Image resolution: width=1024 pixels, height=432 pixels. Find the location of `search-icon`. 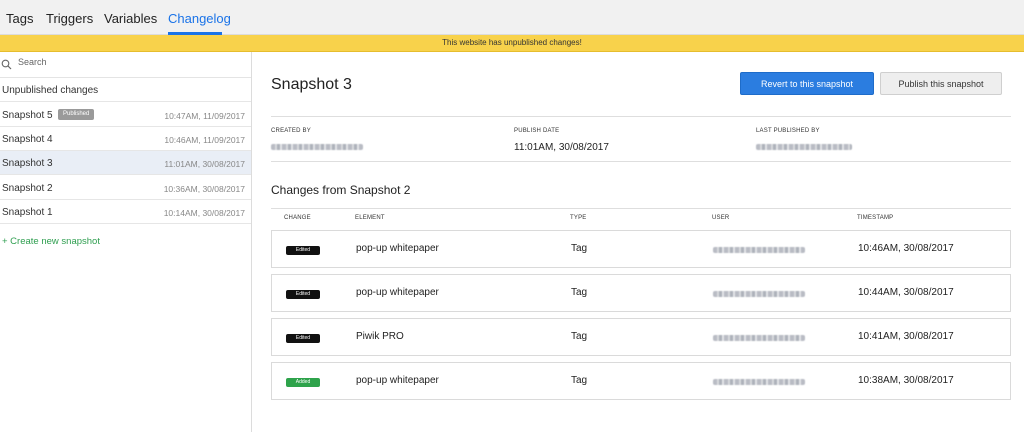

search-icon is located at coordinates (6, 64).